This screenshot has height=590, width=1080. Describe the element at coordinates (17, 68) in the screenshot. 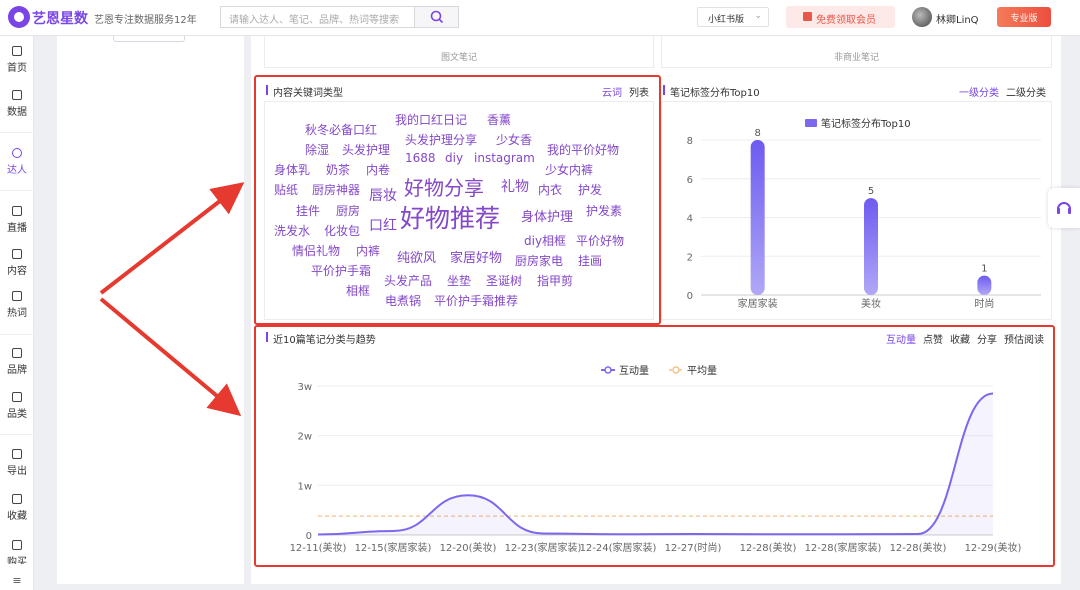

I see `sidebar-item-label: 首页` at that location.